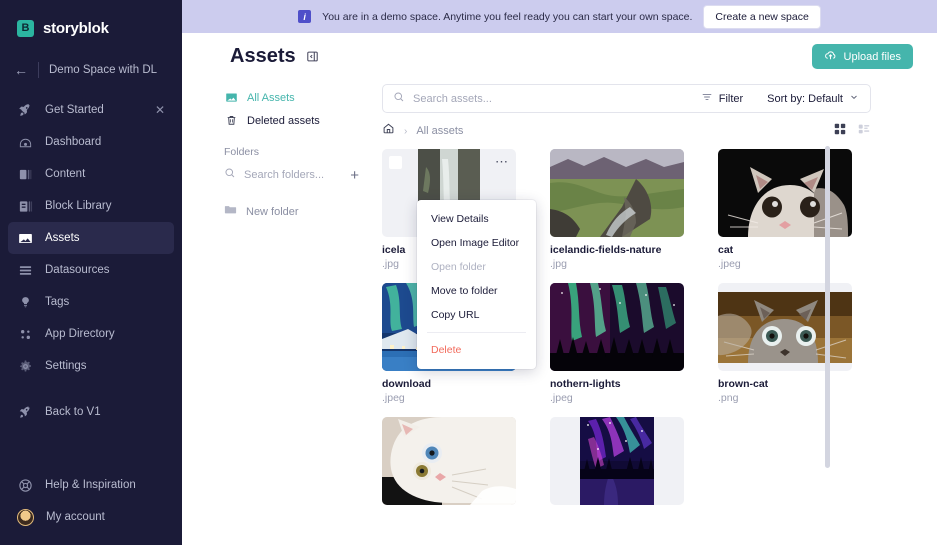 This screenshot has width=937, height=545. I want to click on sidebar-item-label: Settings, so click(66, 366).